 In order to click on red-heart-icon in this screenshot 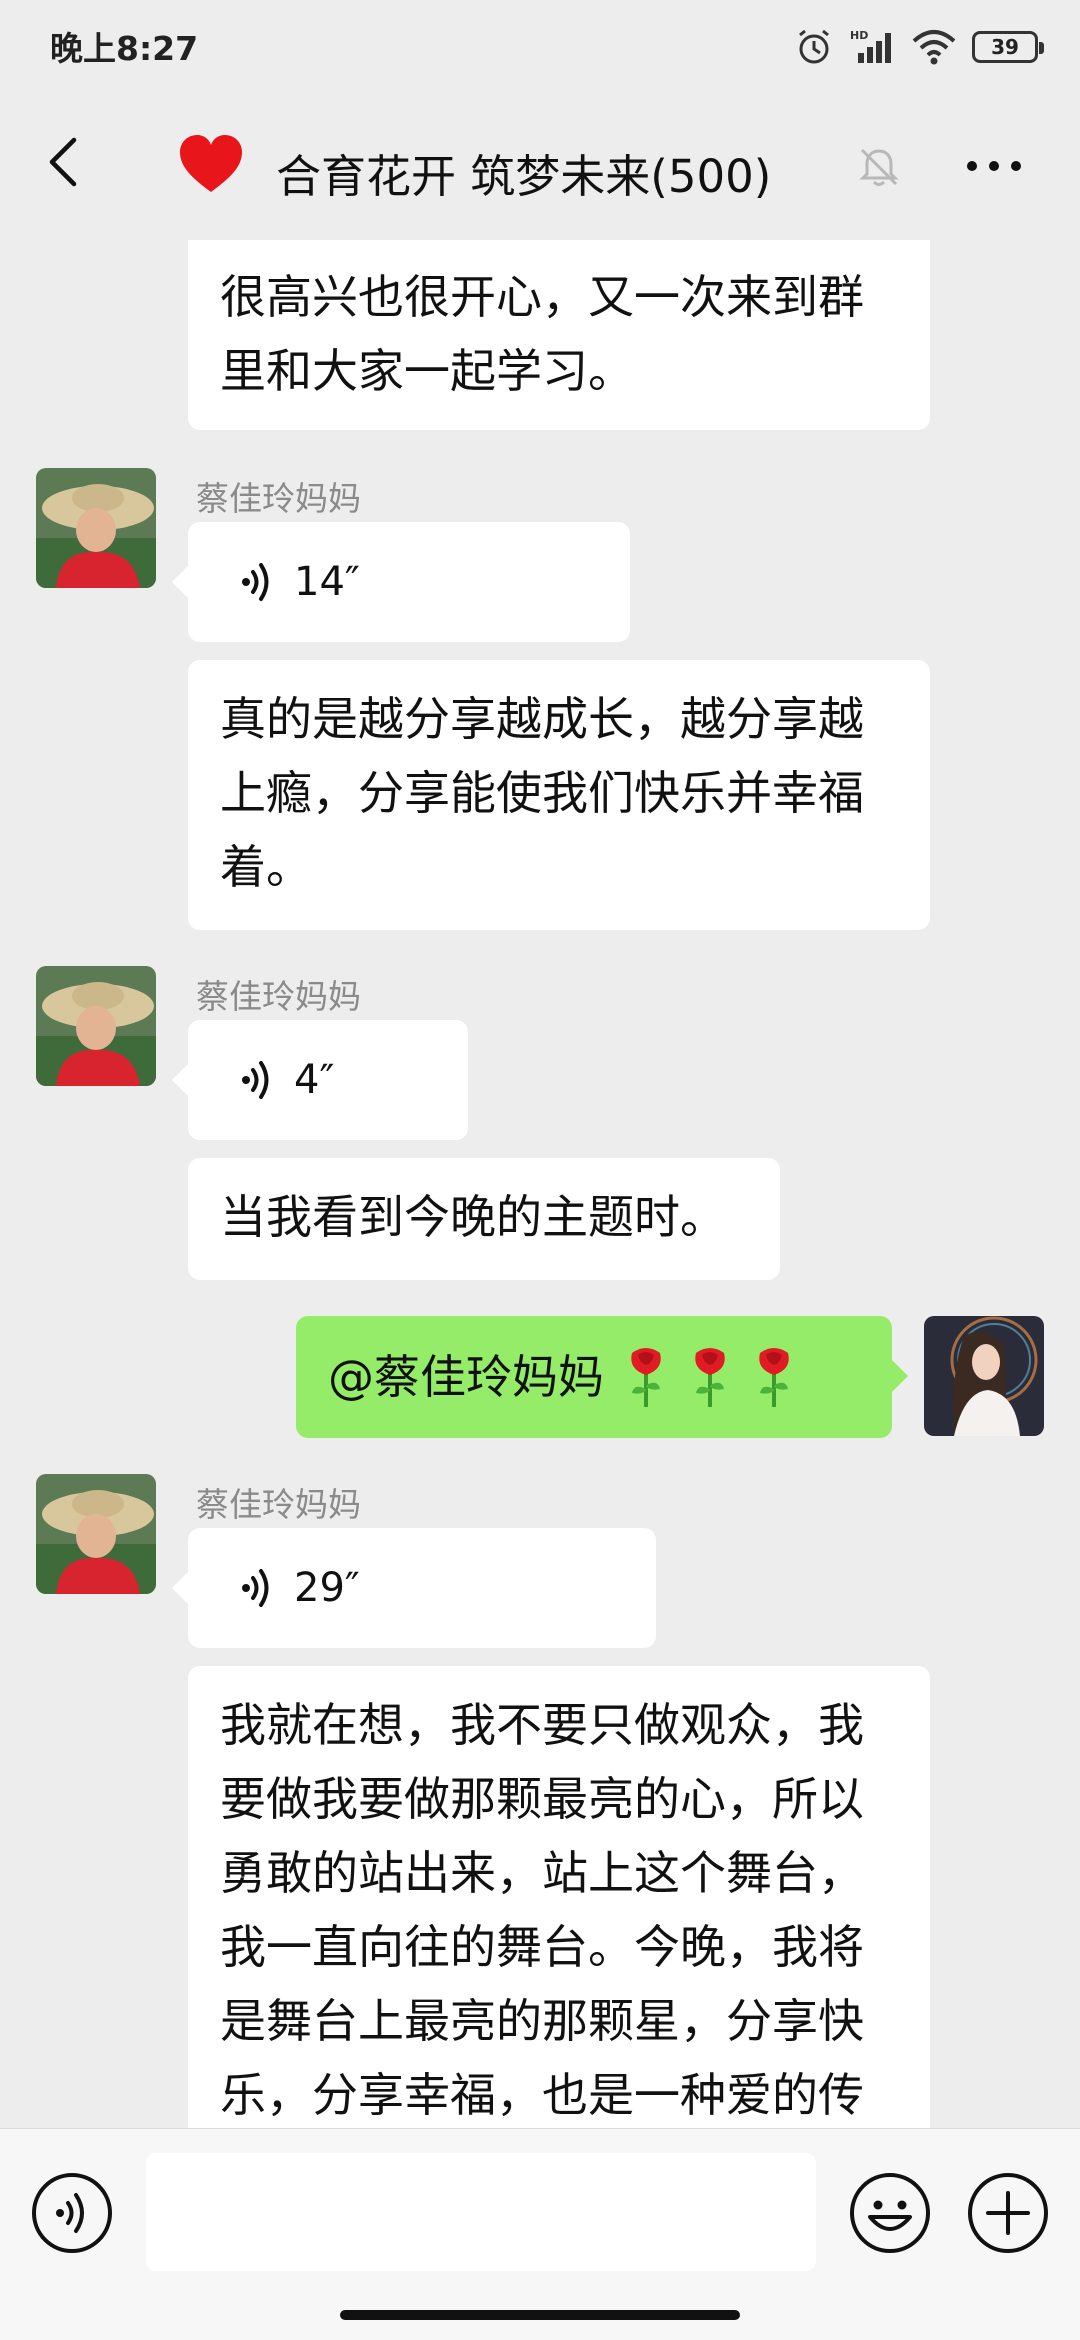, I will do `click(211, 163)`.